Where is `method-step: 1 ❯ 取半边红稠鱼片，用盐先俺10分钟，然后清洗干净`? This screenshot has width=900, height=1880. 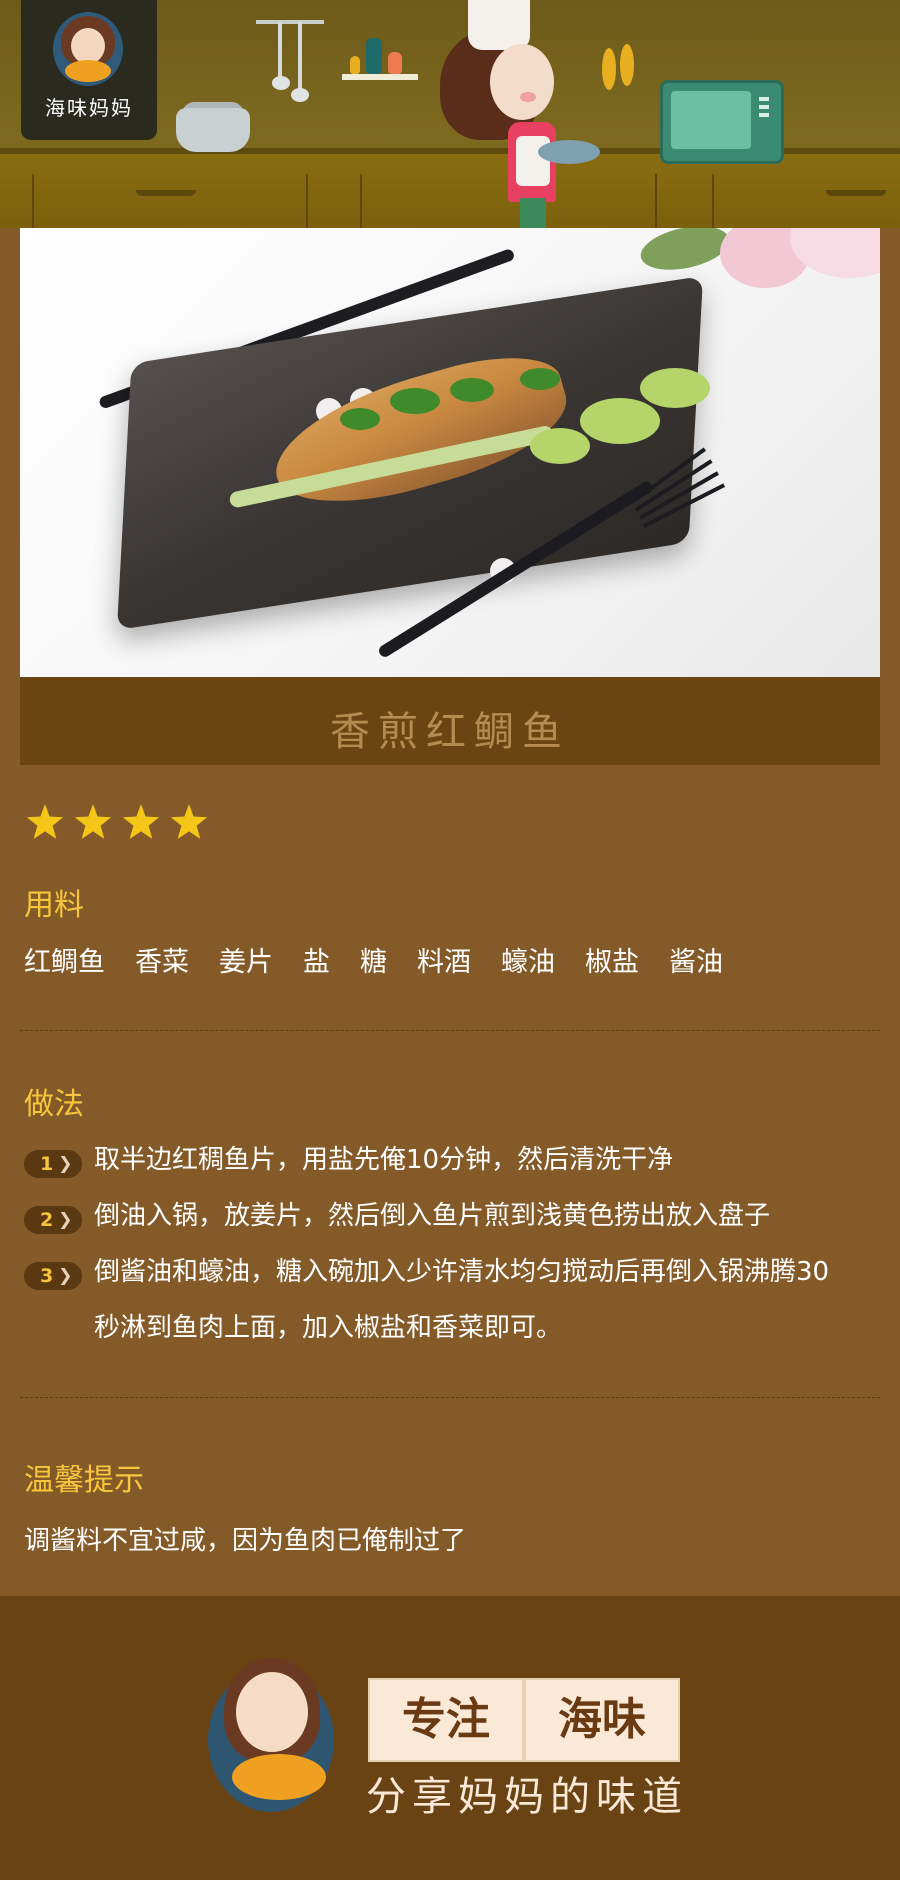
method-step: 1 ❯ 取半边红稠鱼片，用盐先俺10分钟，然后清洗干净 is located at coordinates (439, 1166).